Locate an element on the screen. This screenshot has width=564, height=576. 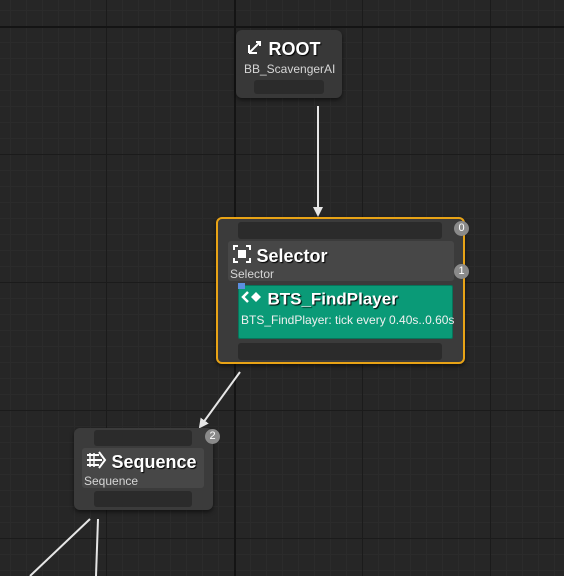
execution-order-badge: 1 is located at coordinates (461, 271).